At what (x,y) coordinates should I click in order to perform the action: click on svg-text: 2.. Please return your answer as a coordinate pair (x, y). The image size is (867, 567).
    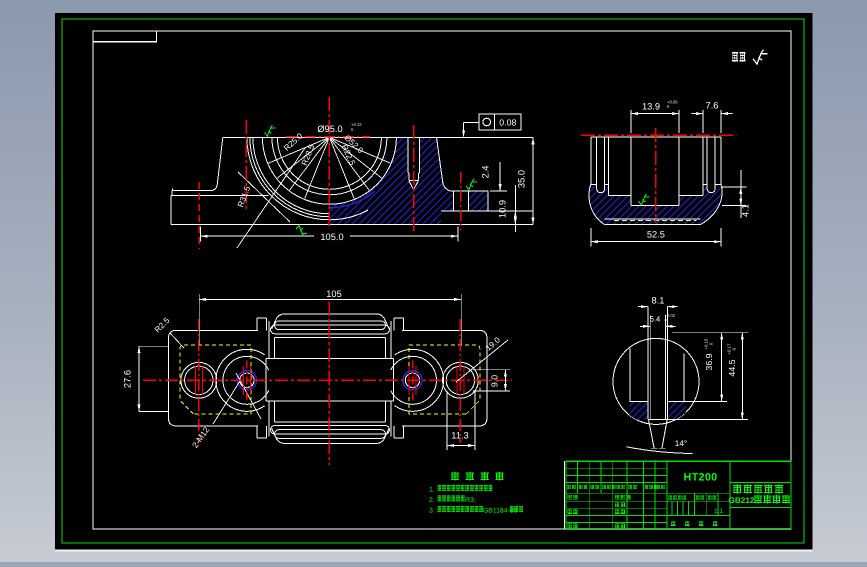
    Looking at the image, I should click on (432, 500).